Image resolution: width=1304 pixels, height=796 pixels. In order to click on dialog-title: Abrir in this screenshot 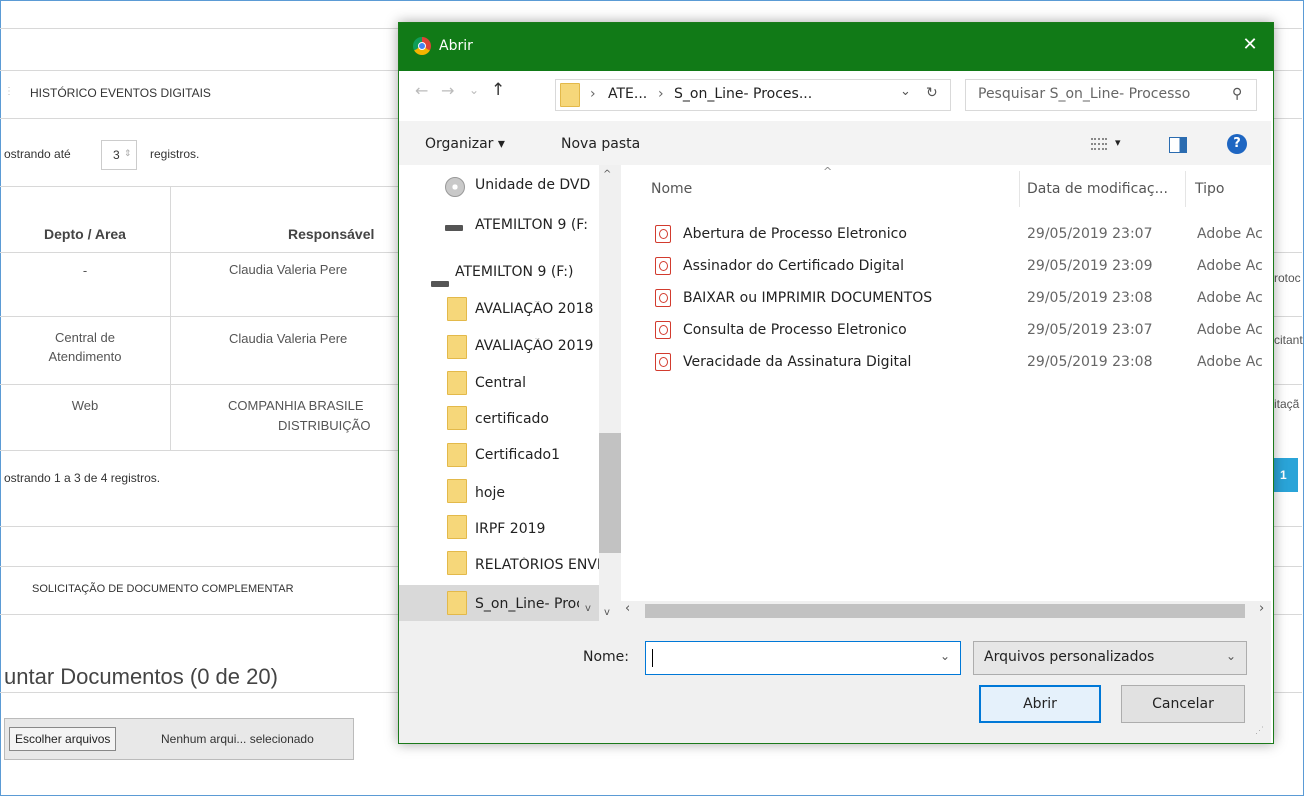, I will do `click(456, 46)`.